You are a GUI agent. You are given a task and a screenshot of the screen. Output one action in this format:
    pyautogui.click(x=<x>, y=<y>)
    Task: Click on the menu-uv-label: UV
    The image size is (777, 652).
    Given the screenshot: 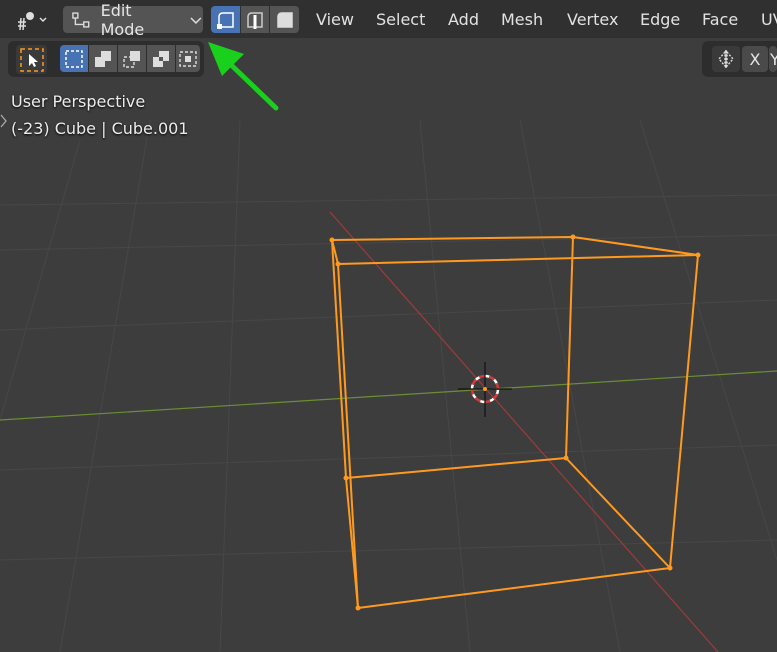 What is the action you would take?
    pyautogui.click(x=769, y=19)
    